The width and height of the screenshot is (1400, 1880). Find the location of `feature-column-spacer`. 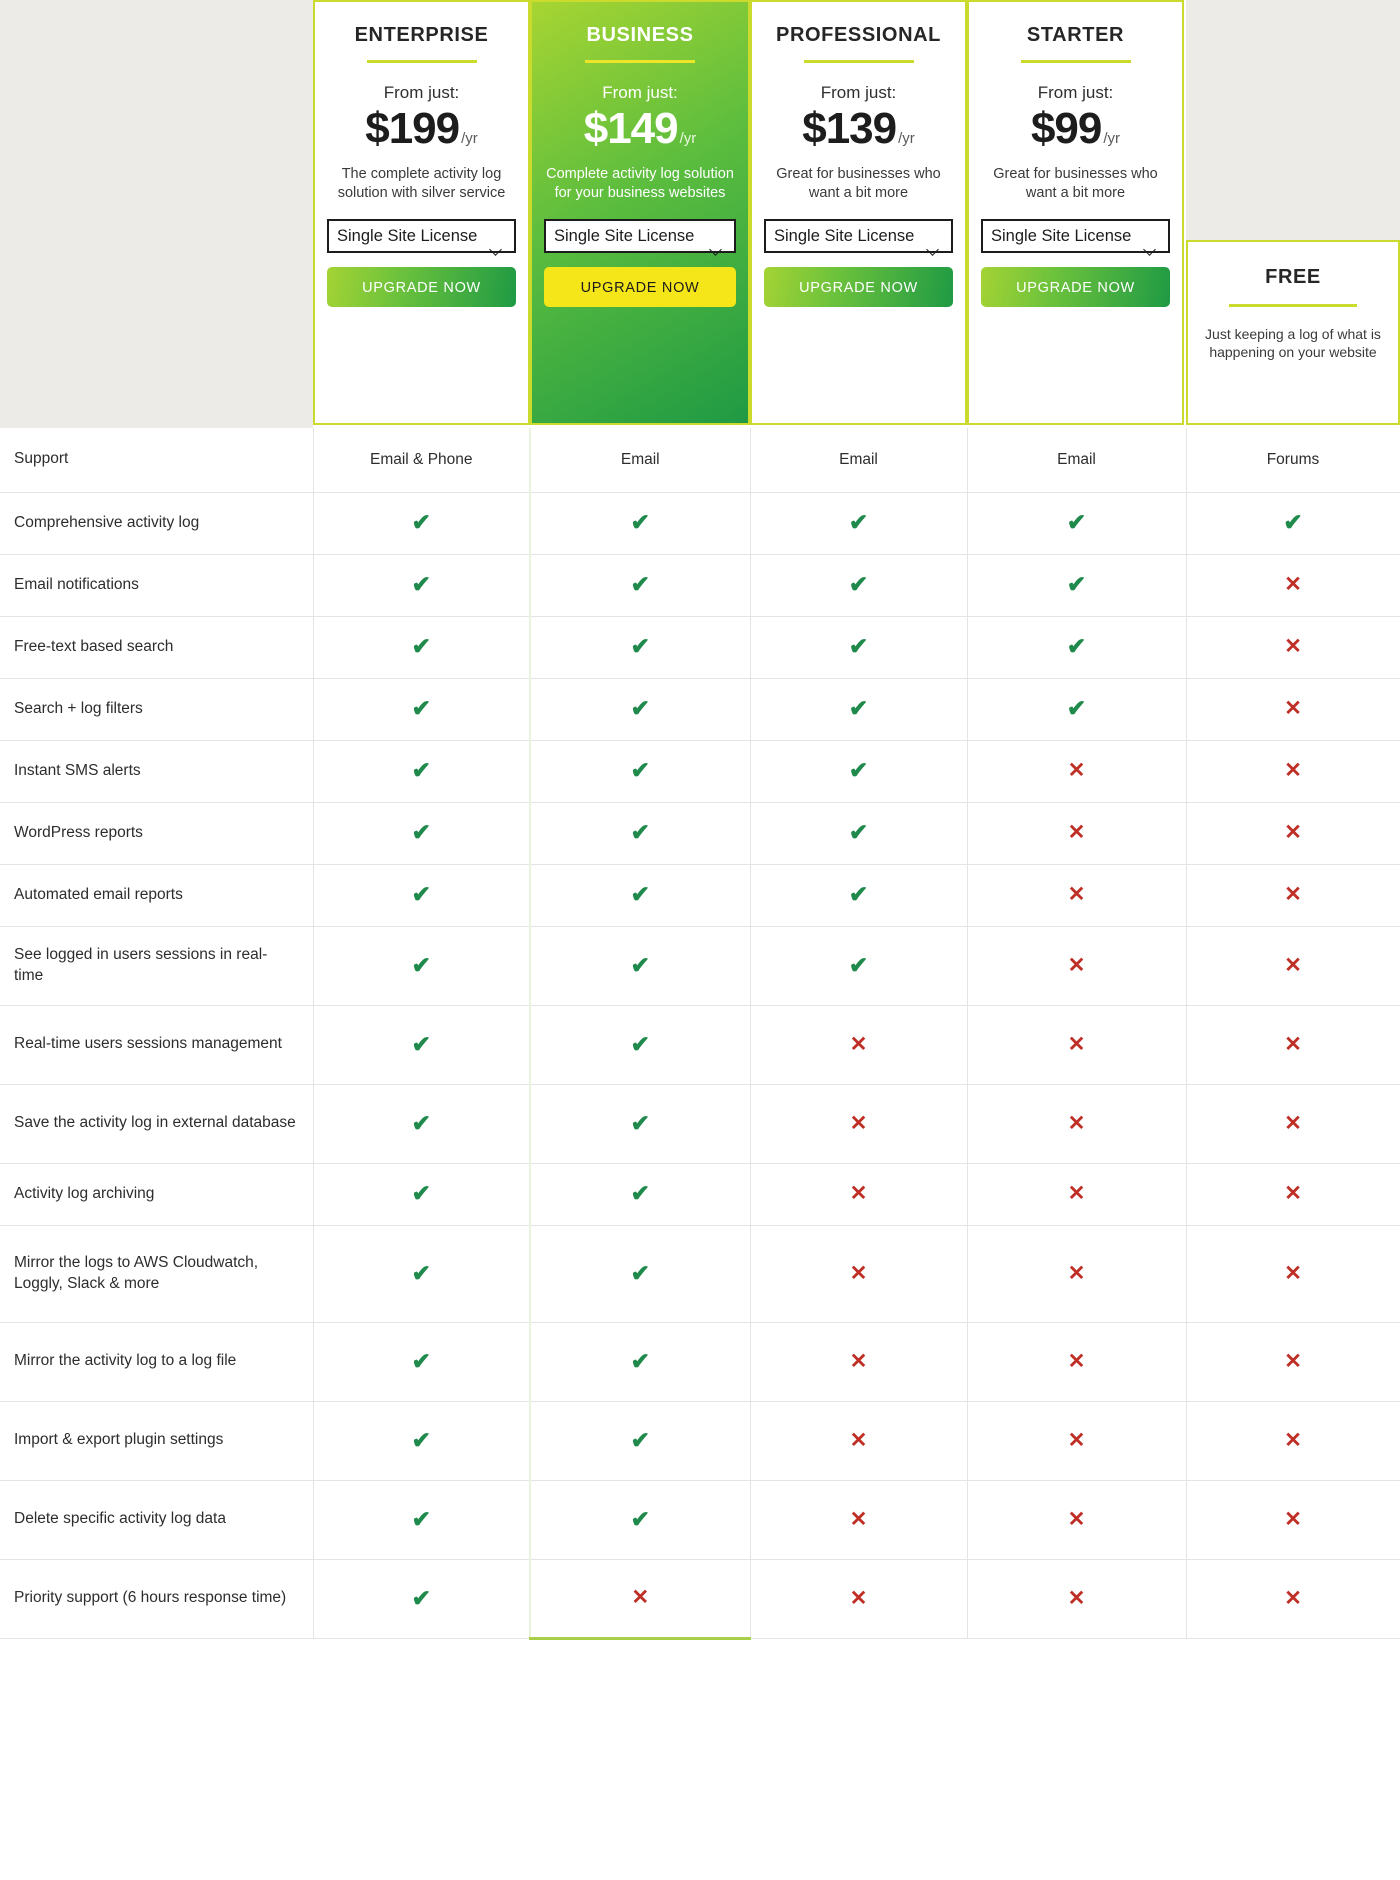

feature-column-spacer is located at coordinates (156, 214).